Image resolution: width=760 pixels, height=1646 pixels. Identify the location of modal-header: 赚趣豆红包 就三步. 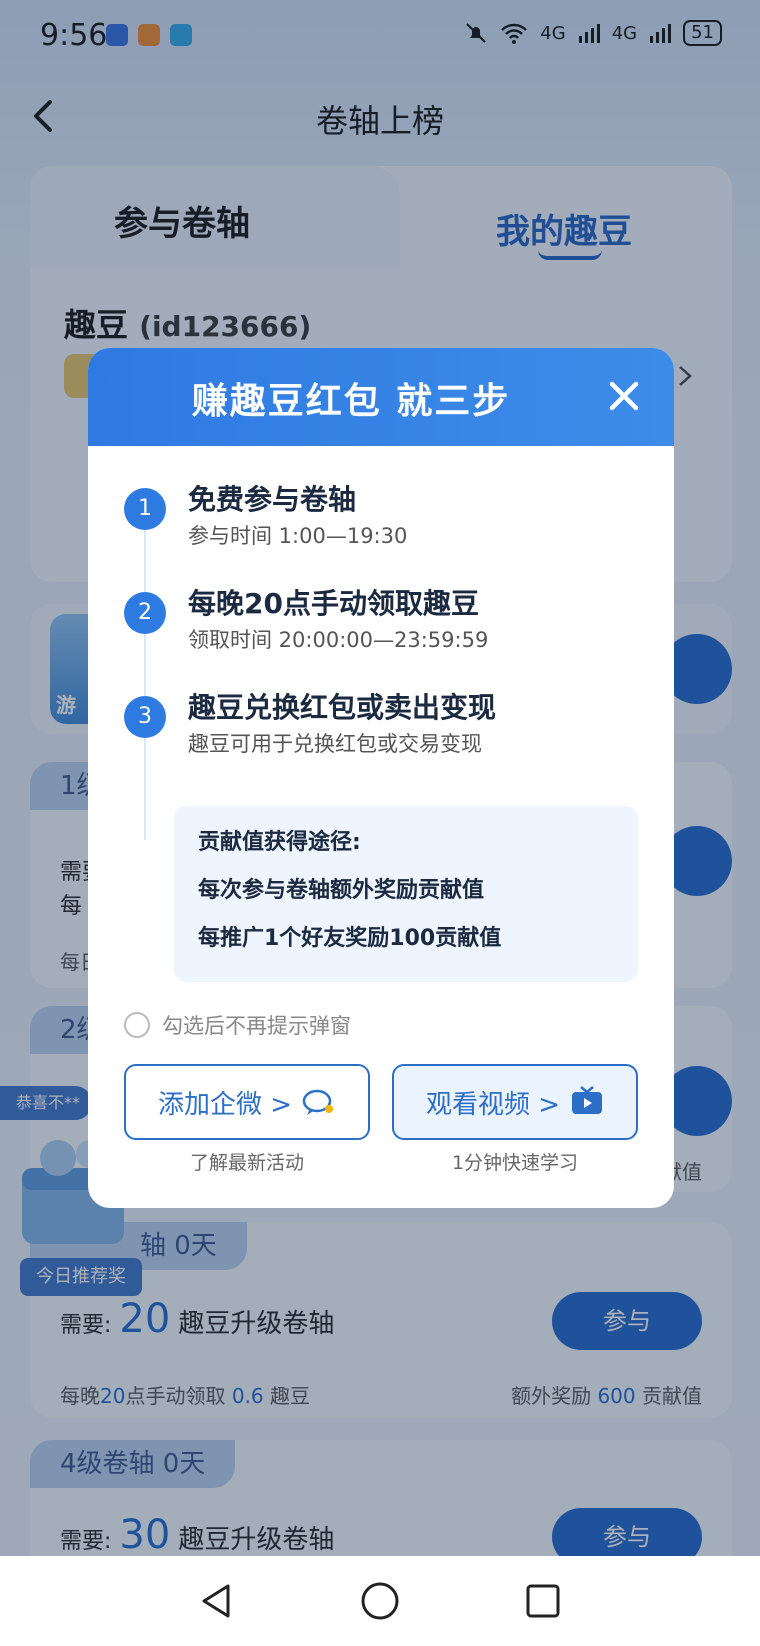
(381, 397).